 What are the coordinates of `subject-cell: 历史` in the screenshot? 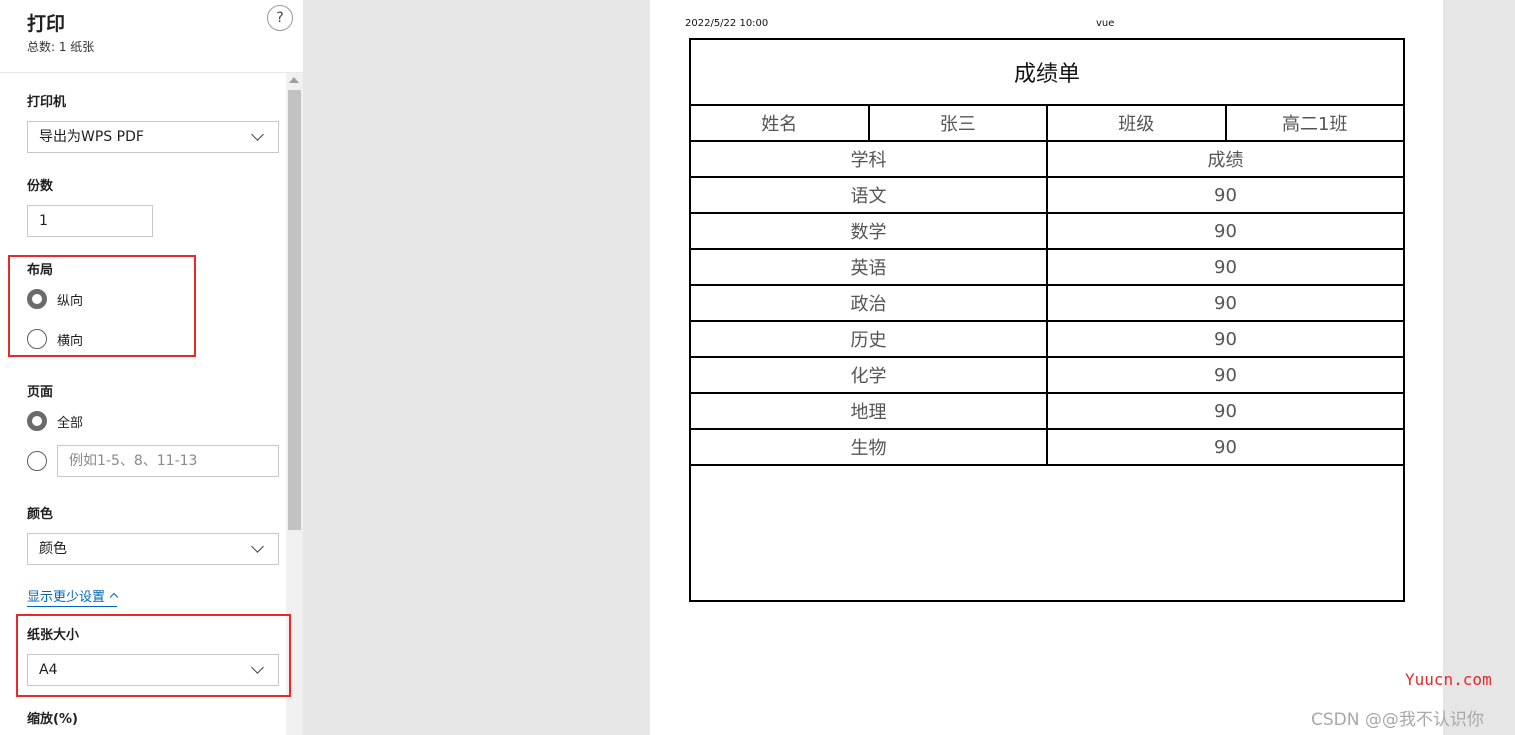 It's located at (868, 339).